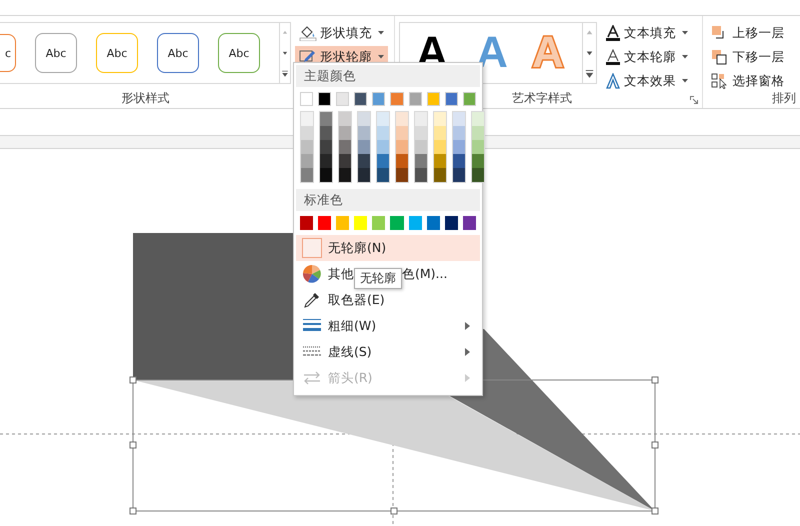  I want to click on shape-style-swatch: c, so click(8, 53).